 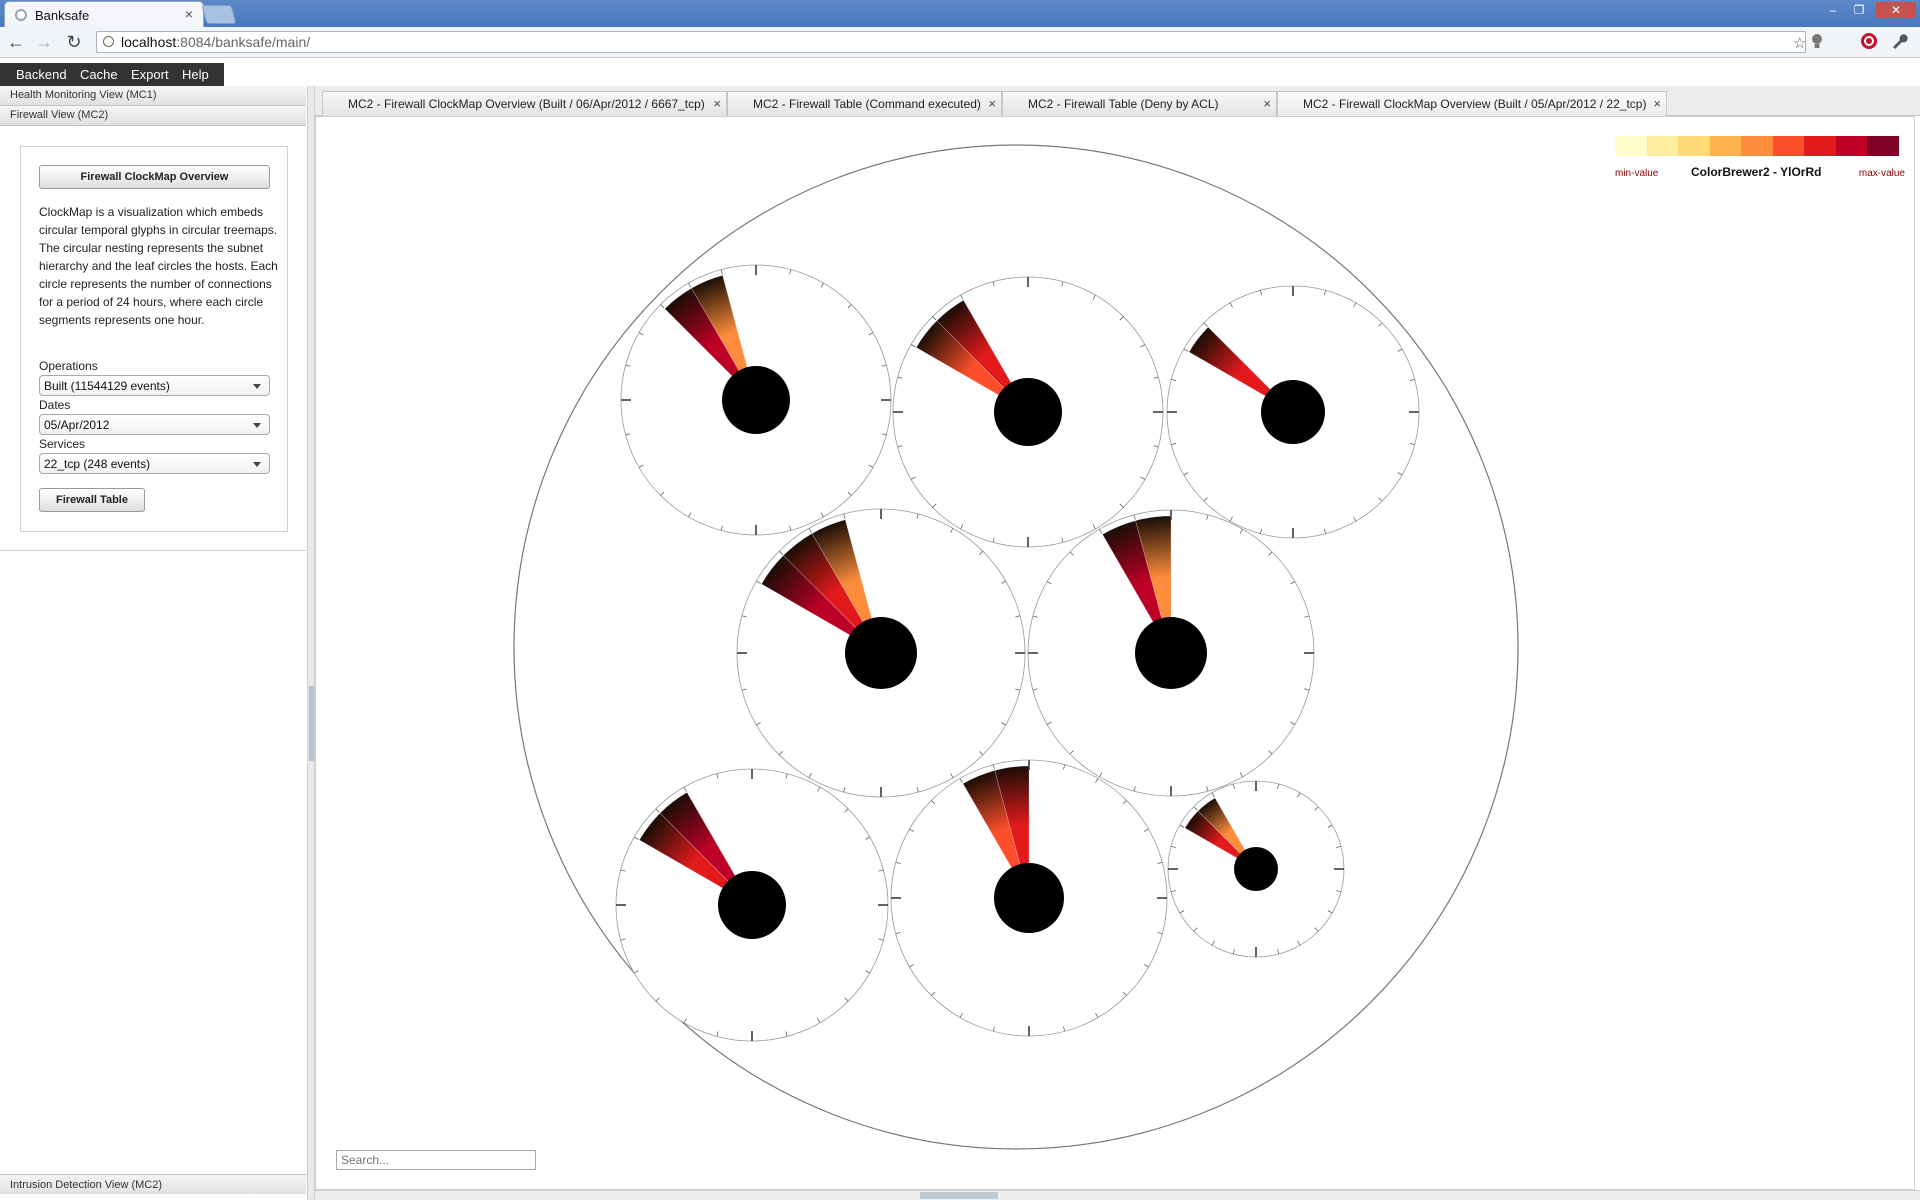 What do you see at coordinates (153, 1184) in the screenshot?
I see `section-intrusion-detection: Intrusion Detection View (MC2)` at bounding box center [153, 1184].